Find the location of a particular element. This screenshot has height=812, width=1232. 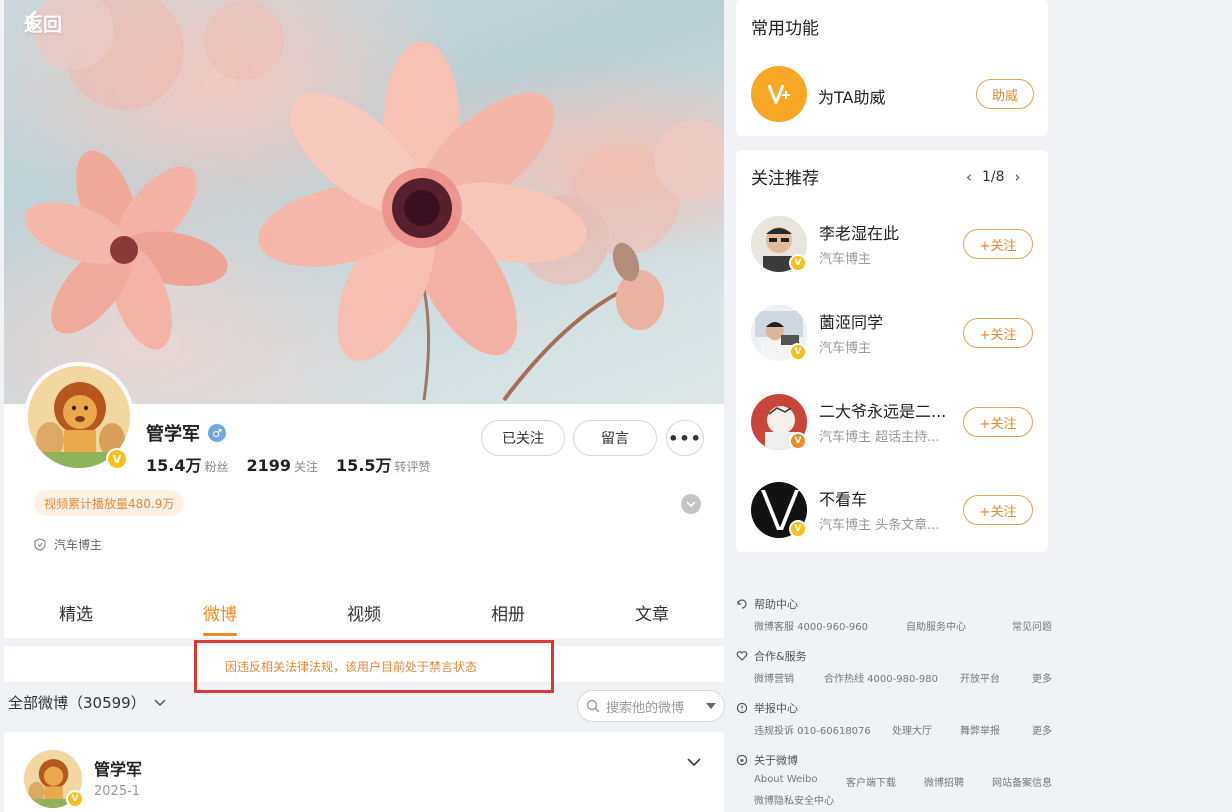

cheer-label: 为TA助威 is located at coordinates (852, 97).